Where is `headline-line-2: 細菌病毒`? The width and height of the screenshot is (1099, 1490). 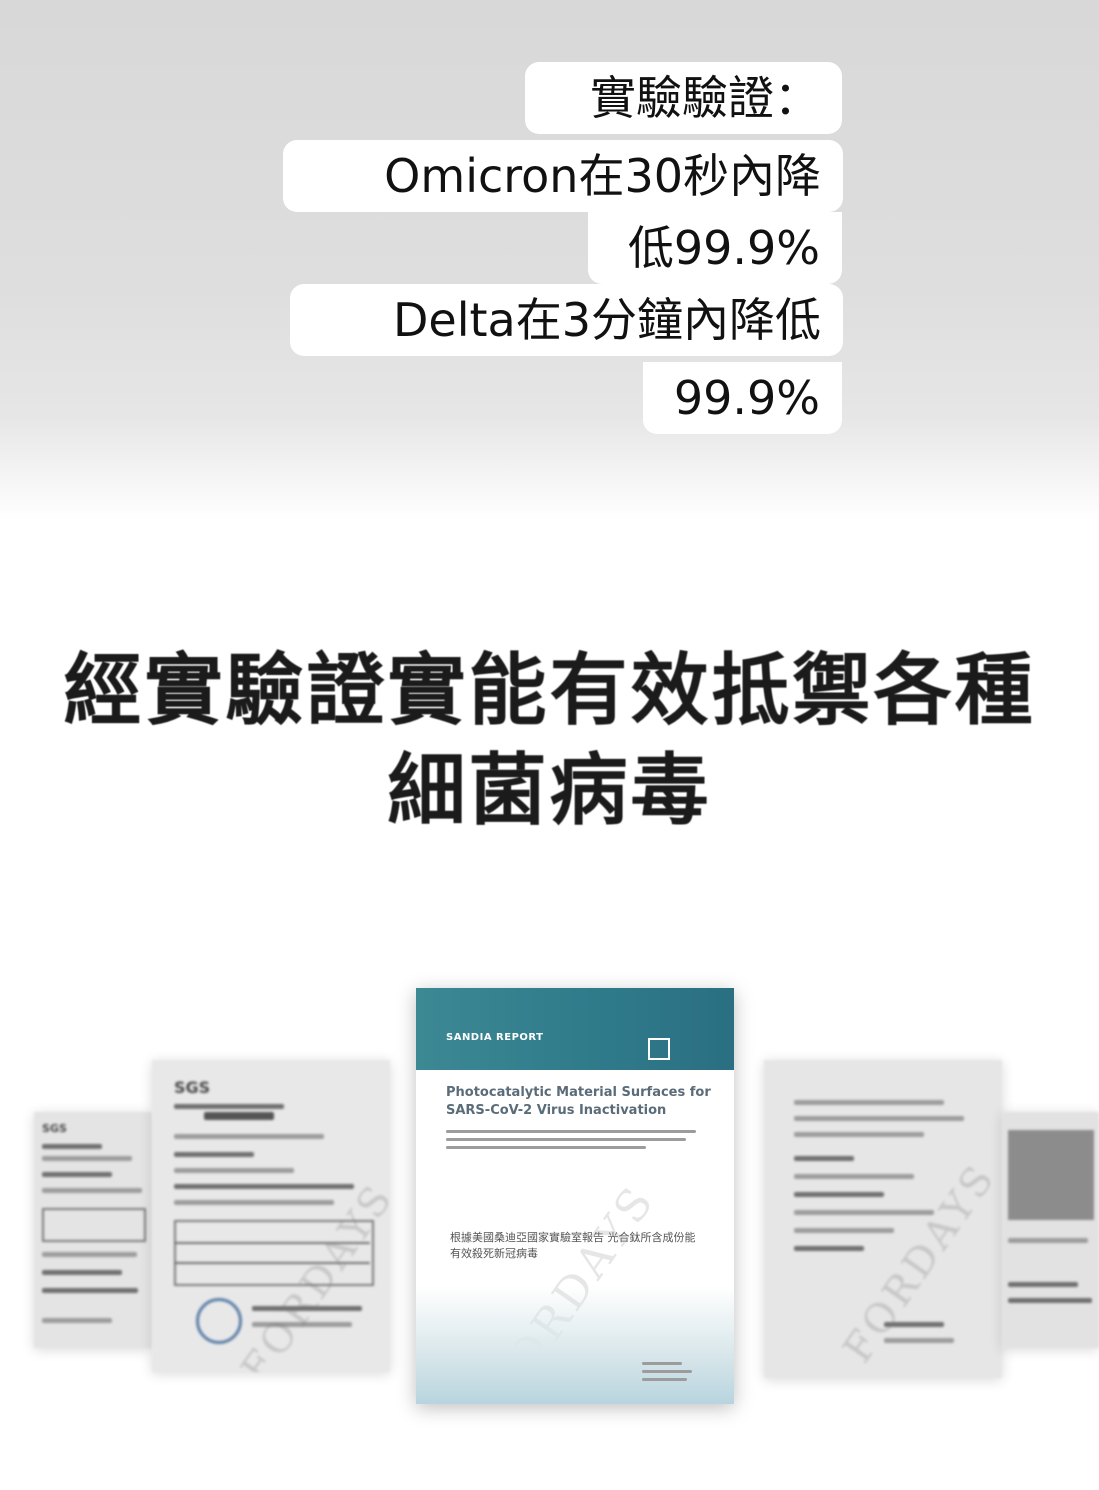 headline-line-2: 細菌病毒 is located at coordinates (549, 791).